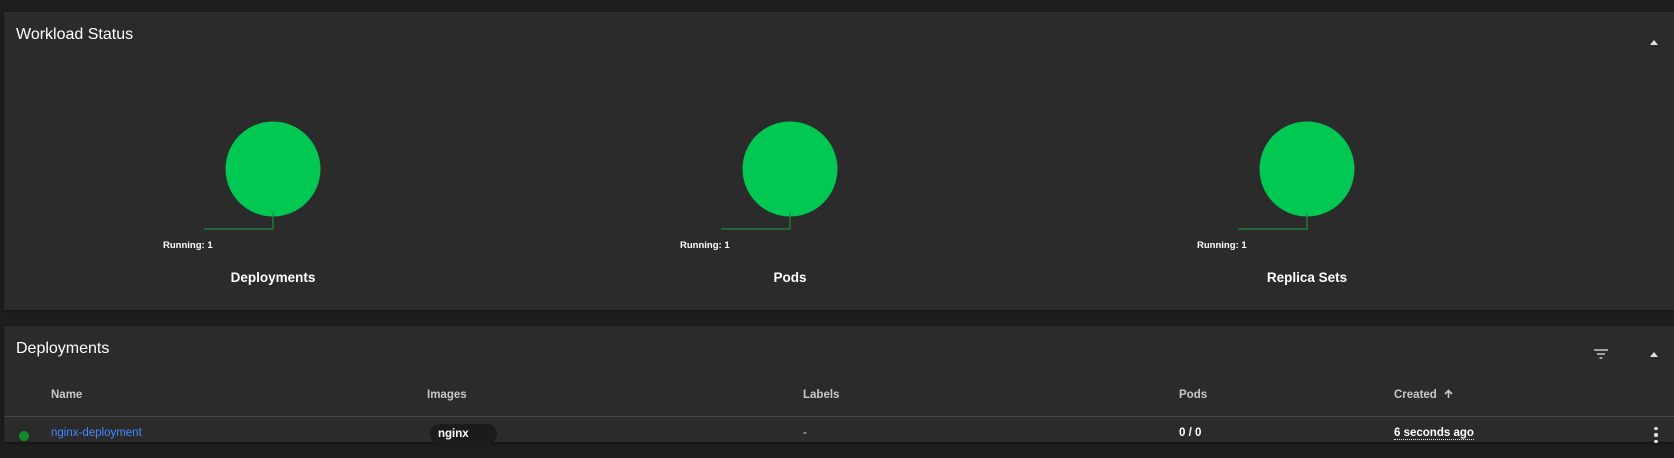  What do you see at coordinates (188, 245) in the screenshot?
I see `deployments-running-label: Running: 1` at bounding box center [188, 245].